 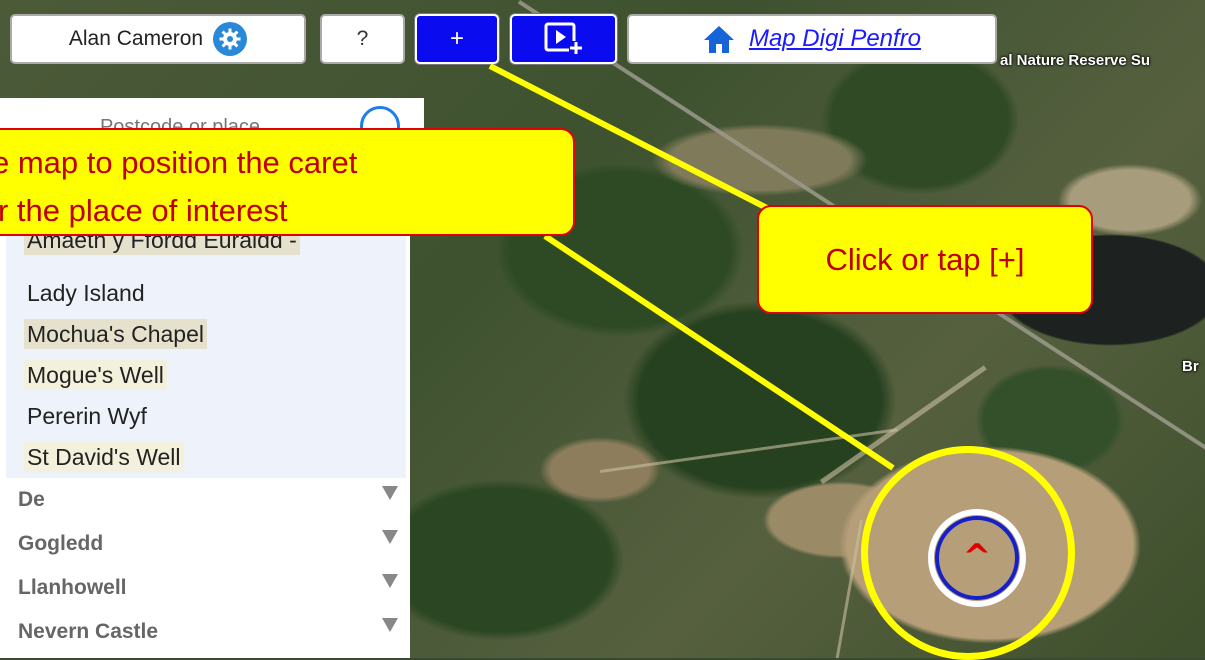 I want to click on callout-text: Click or tap [+], so click(x=925, y=259).